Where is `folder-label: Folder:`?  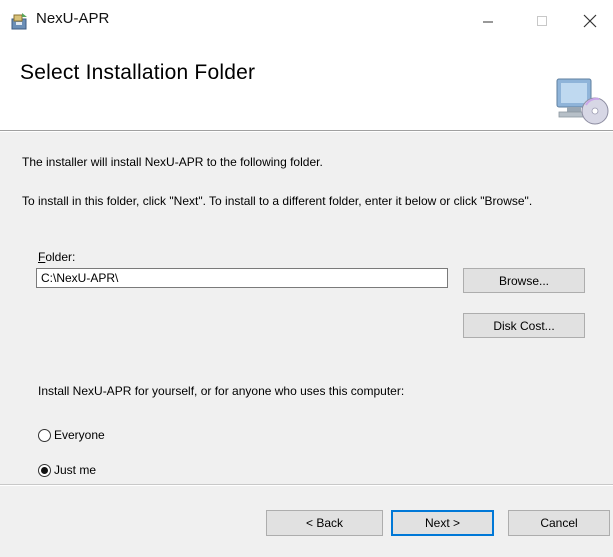 folder-label: Folder: is located at coordinates (56, 257).